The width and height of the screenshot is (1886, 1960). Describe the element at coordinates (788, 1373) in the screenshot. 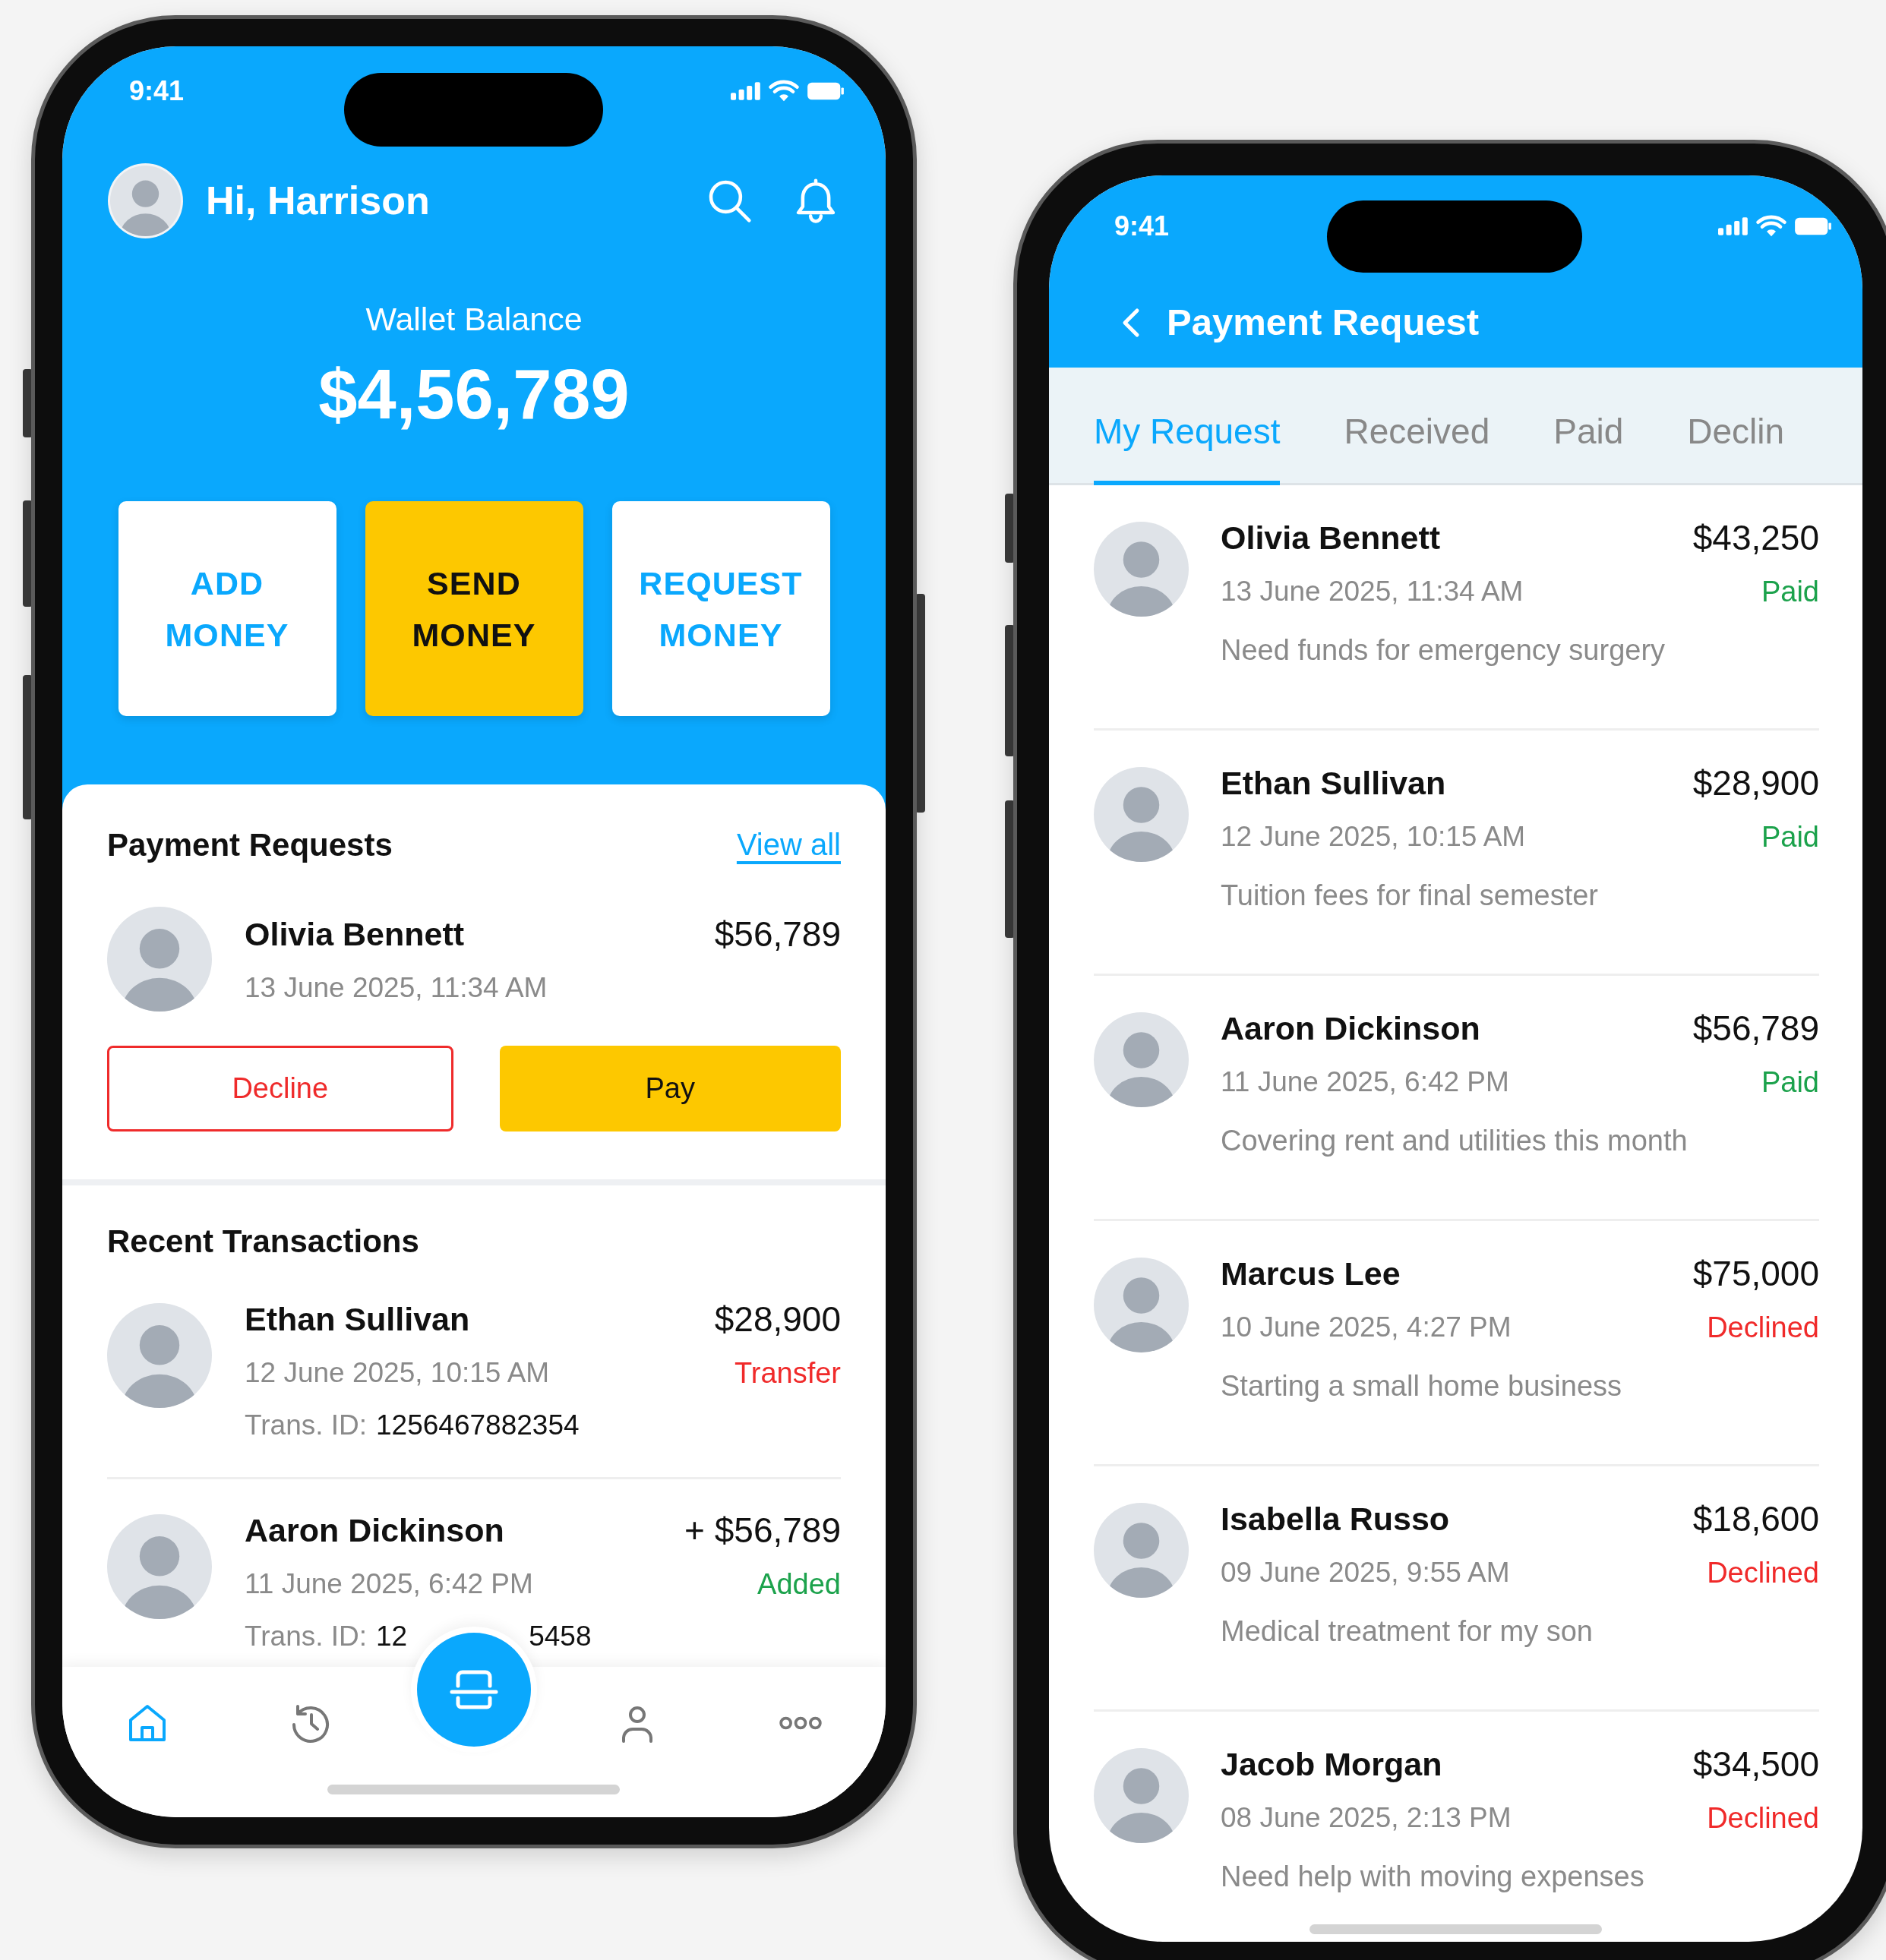

I see `transaction-status: Transfer` at that location.